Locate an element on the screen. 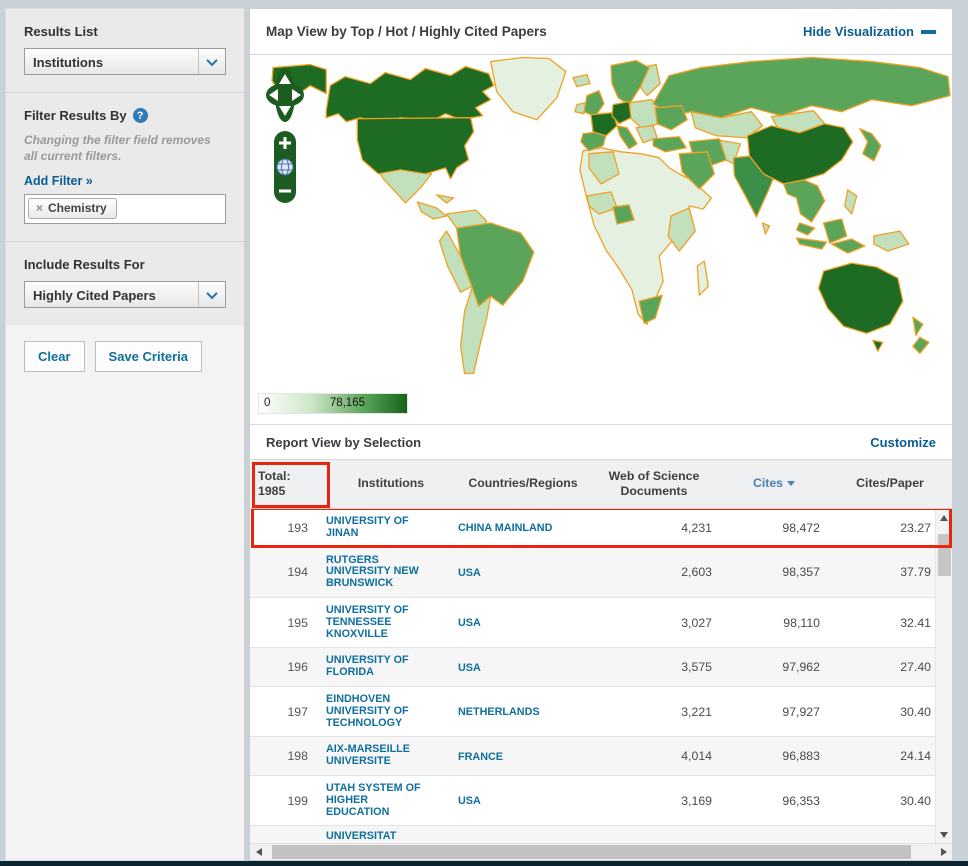 The image size is (968, 866). row-rank: 197 is located at coordinates (297, 711).